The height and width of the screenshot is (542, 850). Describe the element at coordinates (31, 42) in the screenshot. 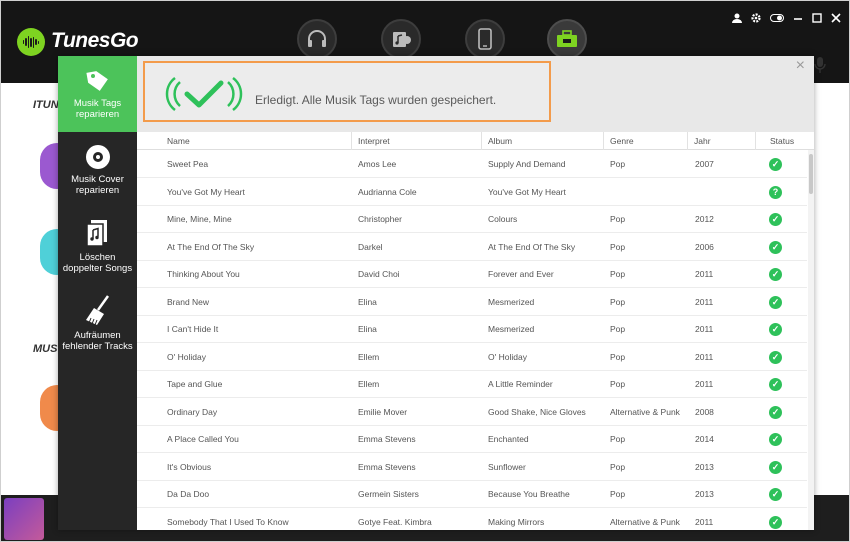

I see `app-logo-icon` at that location.